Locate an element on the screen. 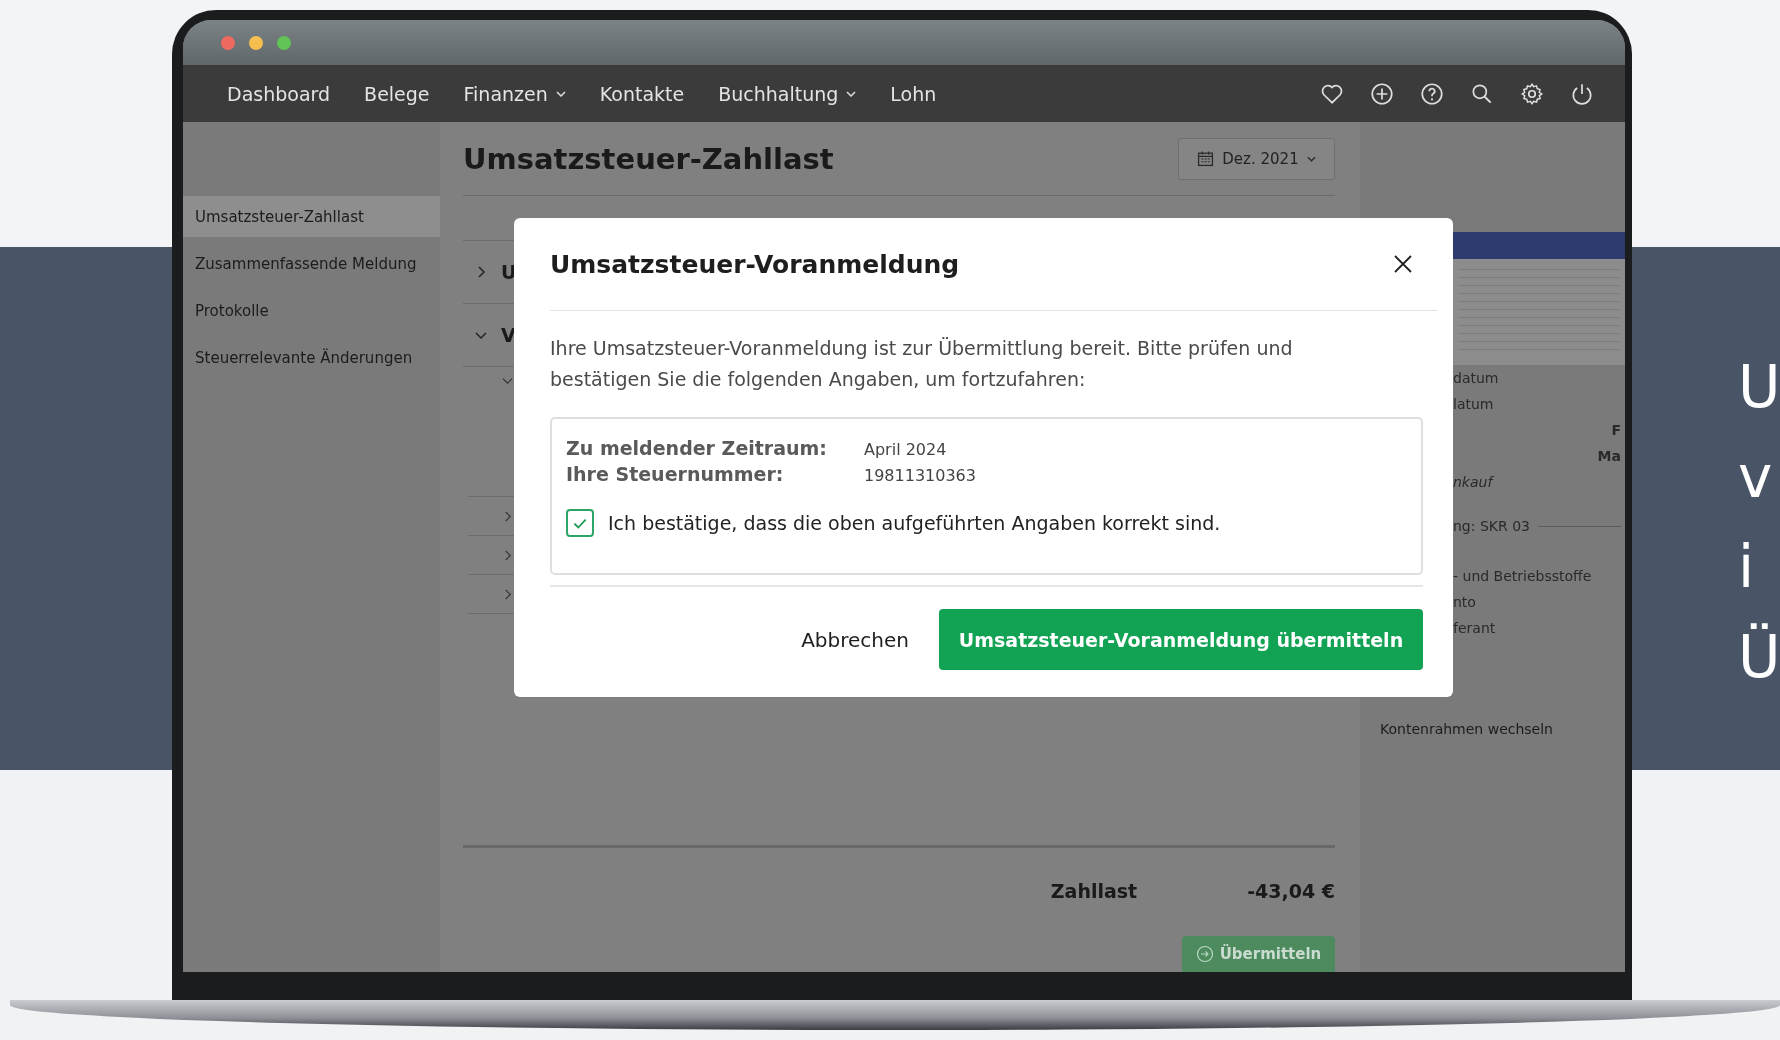 This screenshot has width=1780, height=1040. nav-item: Dashboard is located at coordinates (279, 93).